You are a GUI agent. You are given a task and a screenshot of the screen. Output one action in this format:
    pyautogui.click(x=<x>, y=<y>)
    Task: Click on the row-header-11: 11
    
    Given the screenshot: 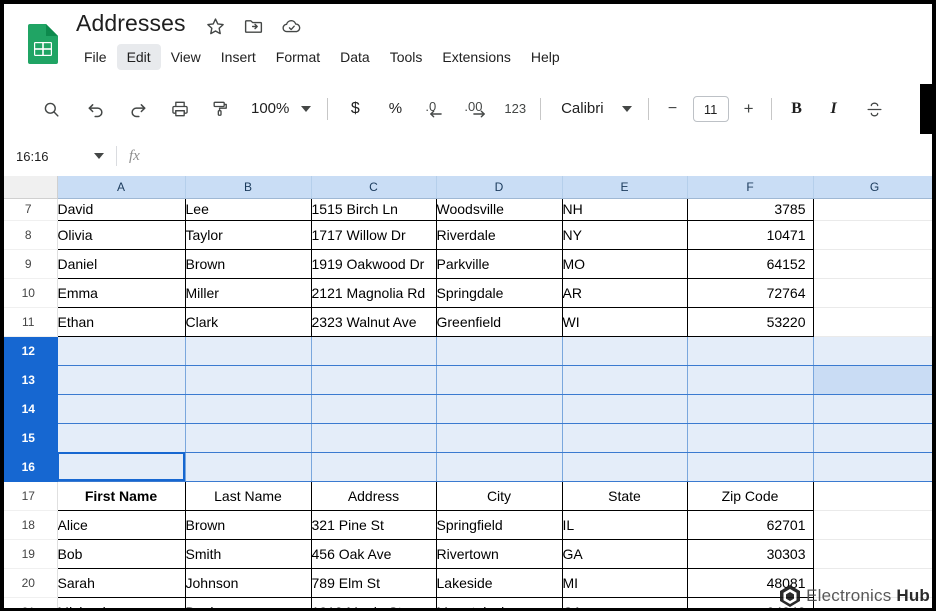 What is the action you would take?
    pyautogui.click(x=29, y=322)
    